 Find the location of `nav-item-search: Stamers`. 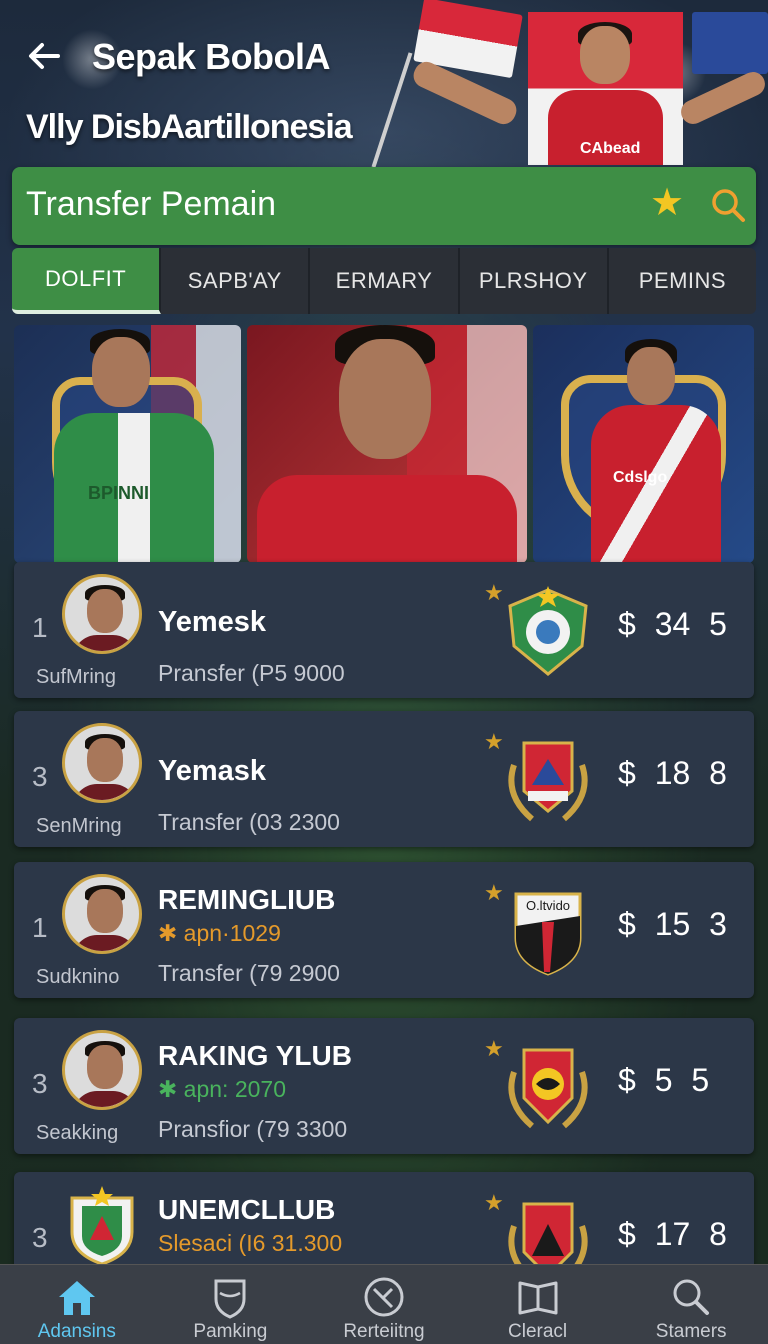

nav-item-search: Stamers is located at coordinates (691, 1304).